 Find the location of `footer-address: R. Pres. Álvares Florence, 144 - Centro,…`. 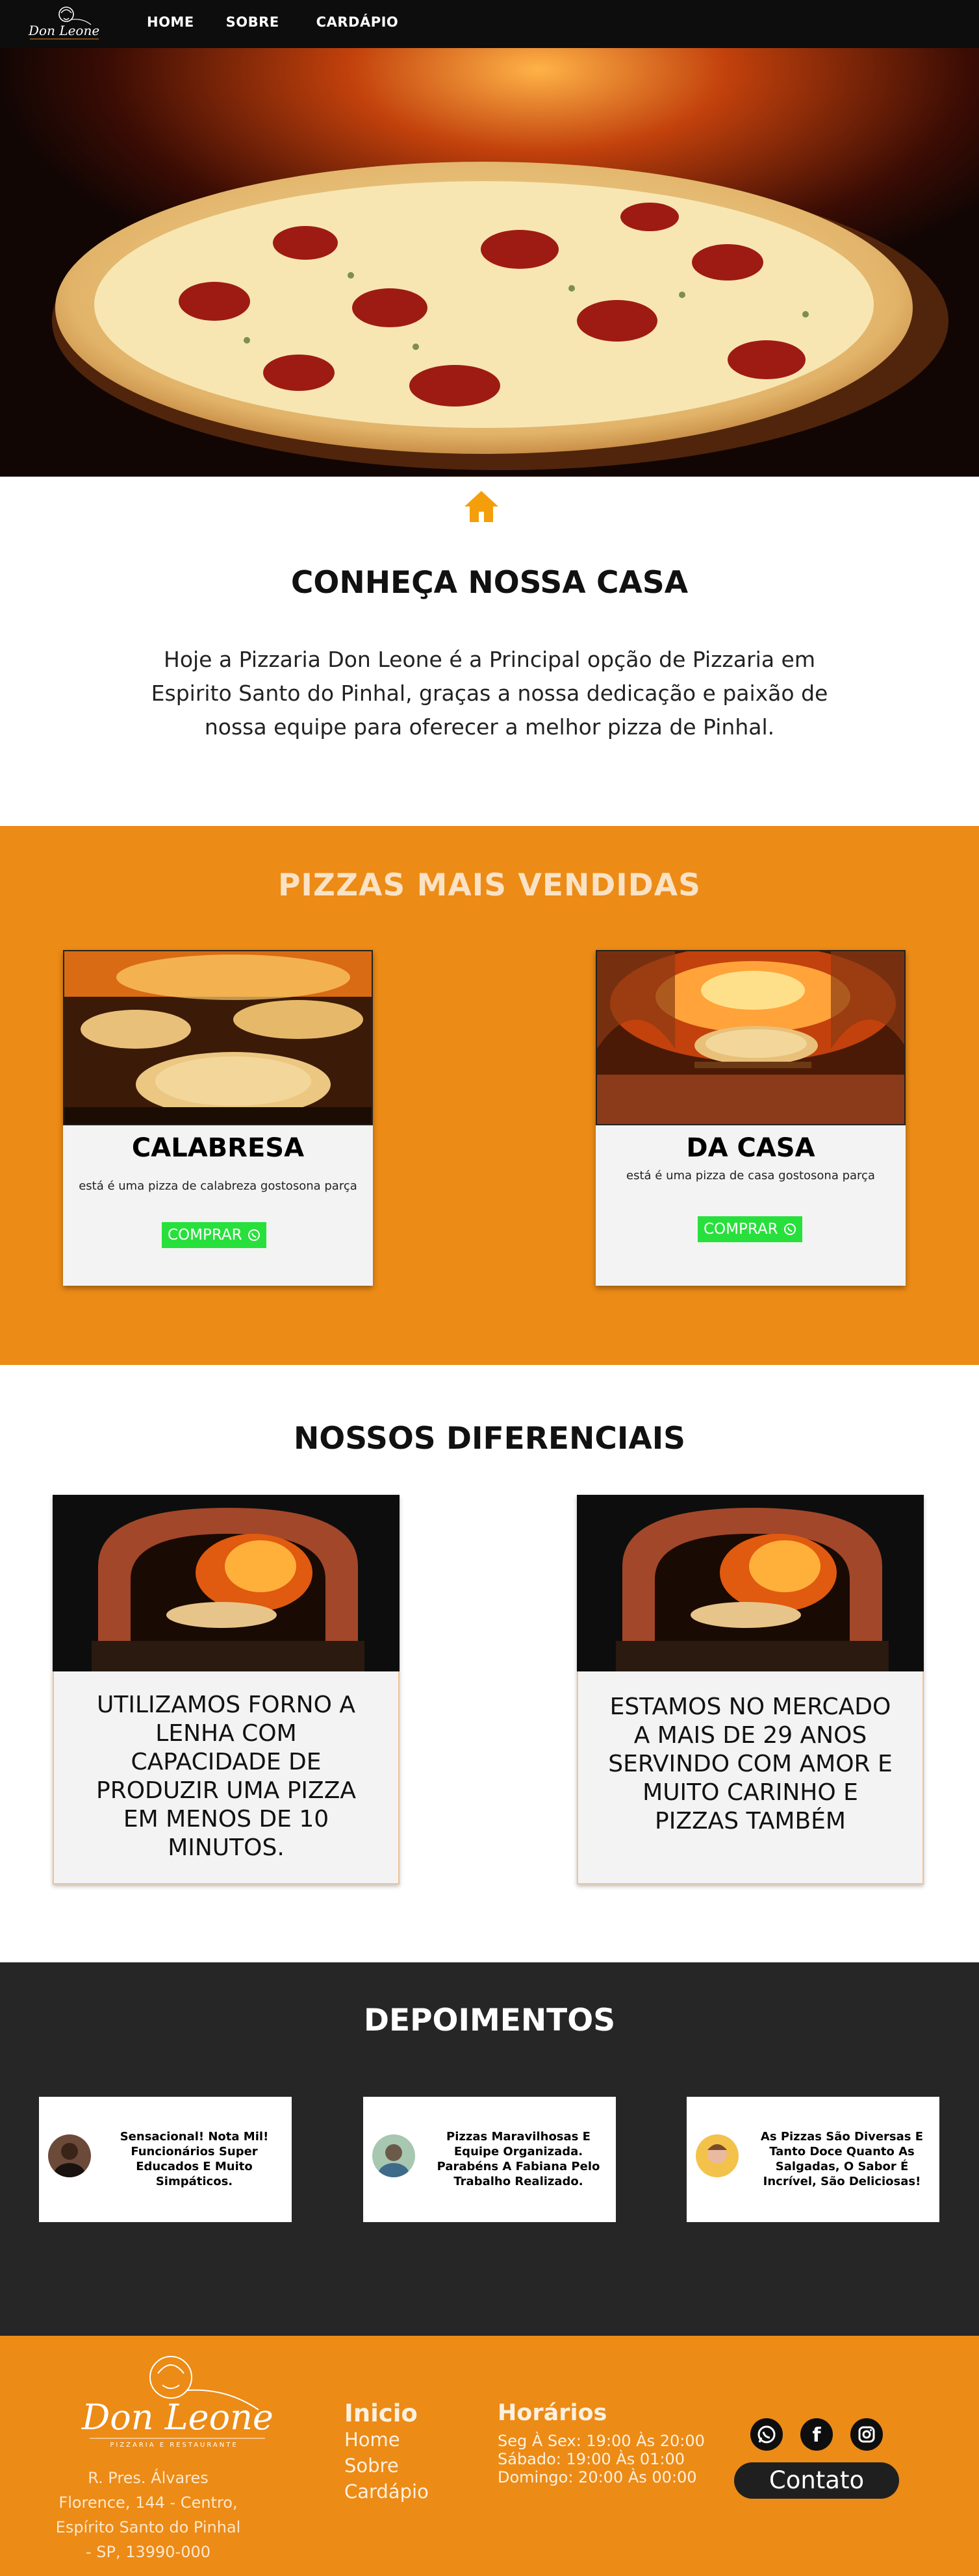

footer-address: R. Pres. Álvares Florence, 144 - Centro,… is located at coordinates (148, 2515).